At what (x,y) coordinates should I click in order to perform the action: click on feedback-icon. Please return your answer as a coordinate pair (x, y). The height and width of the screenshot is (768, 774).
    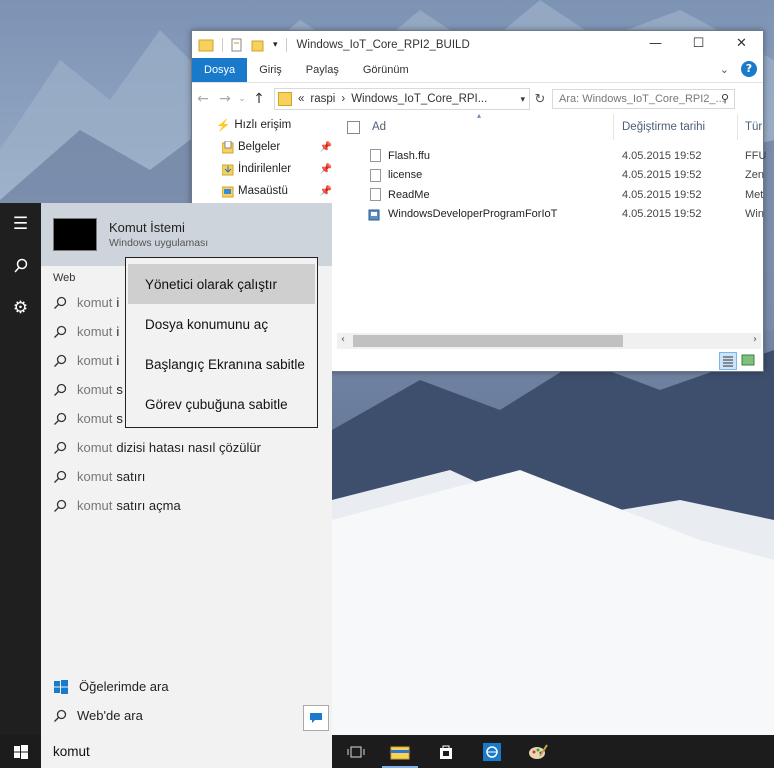
    Looking at the image, I should click on (316, 718).